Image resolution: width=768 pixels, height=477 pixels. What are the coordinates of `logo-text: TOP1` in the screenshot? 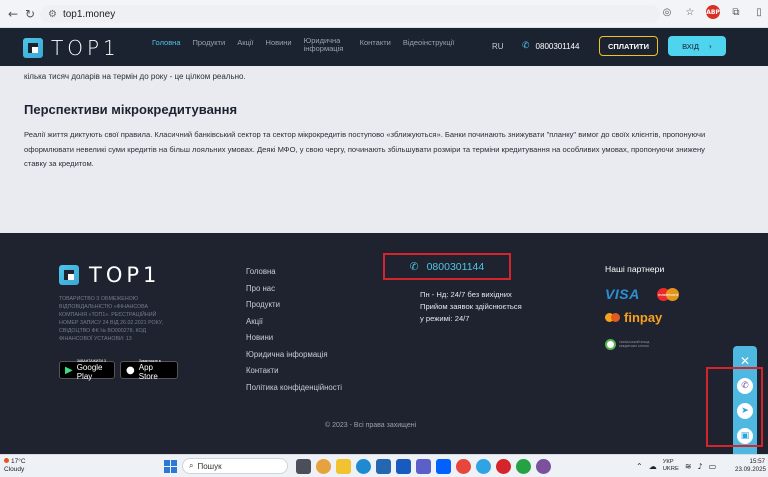 It's located at (85, 48).